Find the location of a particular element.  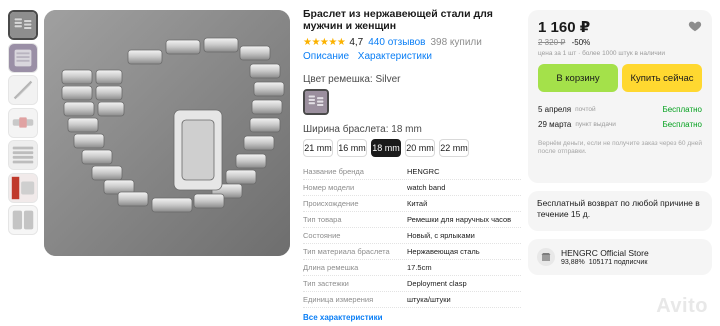

store-stats: 93,88% 105171 подписчик is located at coordinates (605, 262).